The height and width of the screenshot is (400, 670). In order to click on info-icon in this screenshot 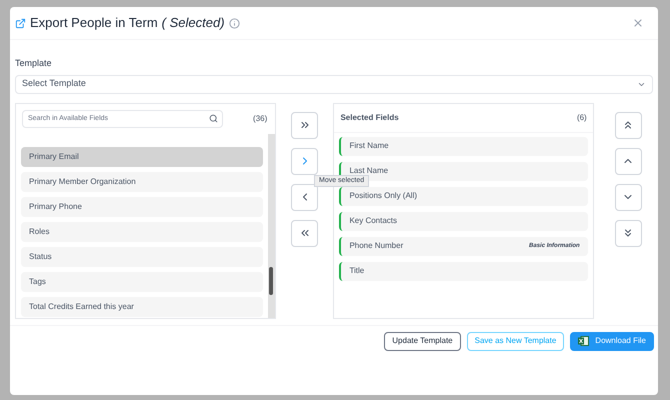, I will do `click(234, 23)`.